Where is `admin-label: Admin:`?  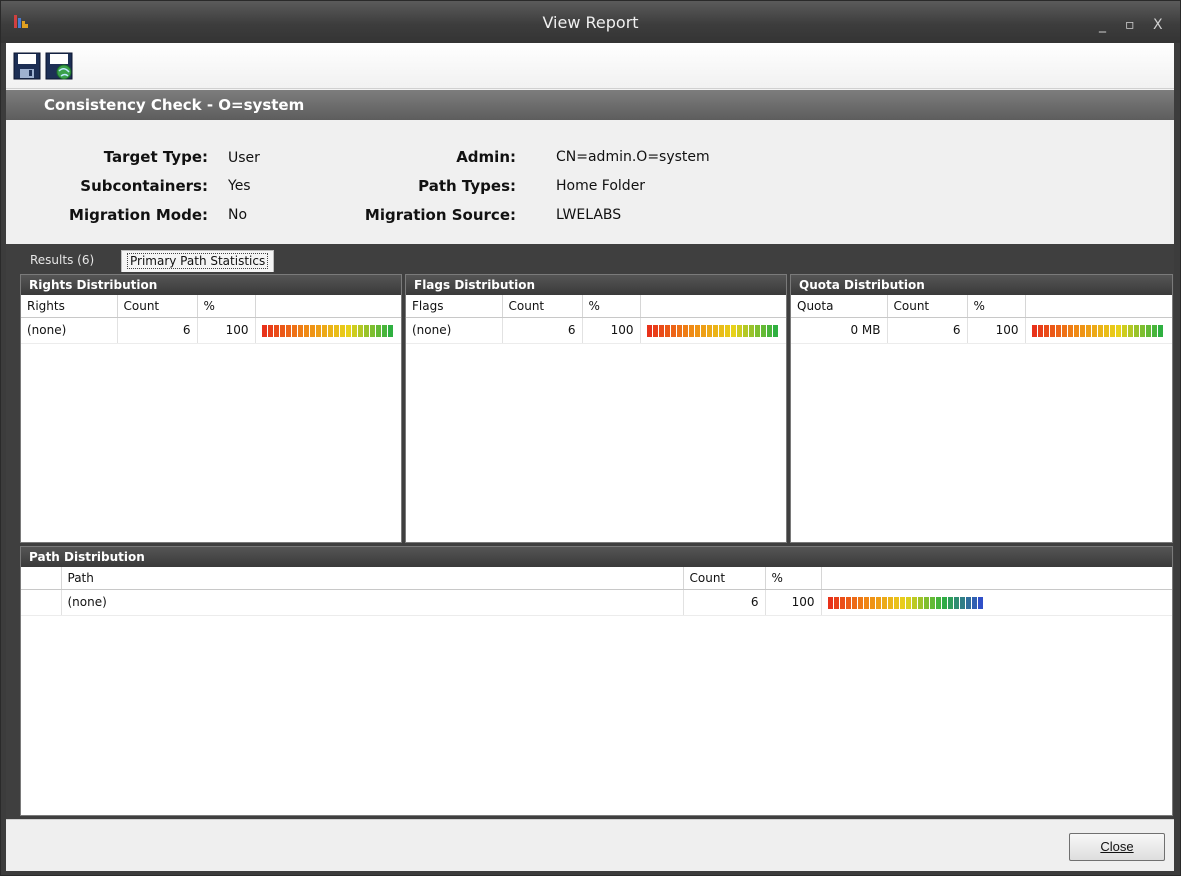 admin-label: Admin: is located at coordinates (486, 157).